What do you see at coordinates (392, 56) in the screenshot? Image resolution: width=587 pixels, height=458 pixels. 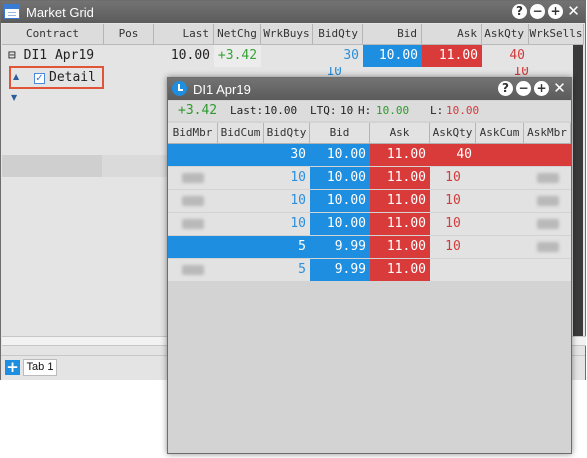 I see `bid-cell: 10.00` at bounding box center [392, 56].